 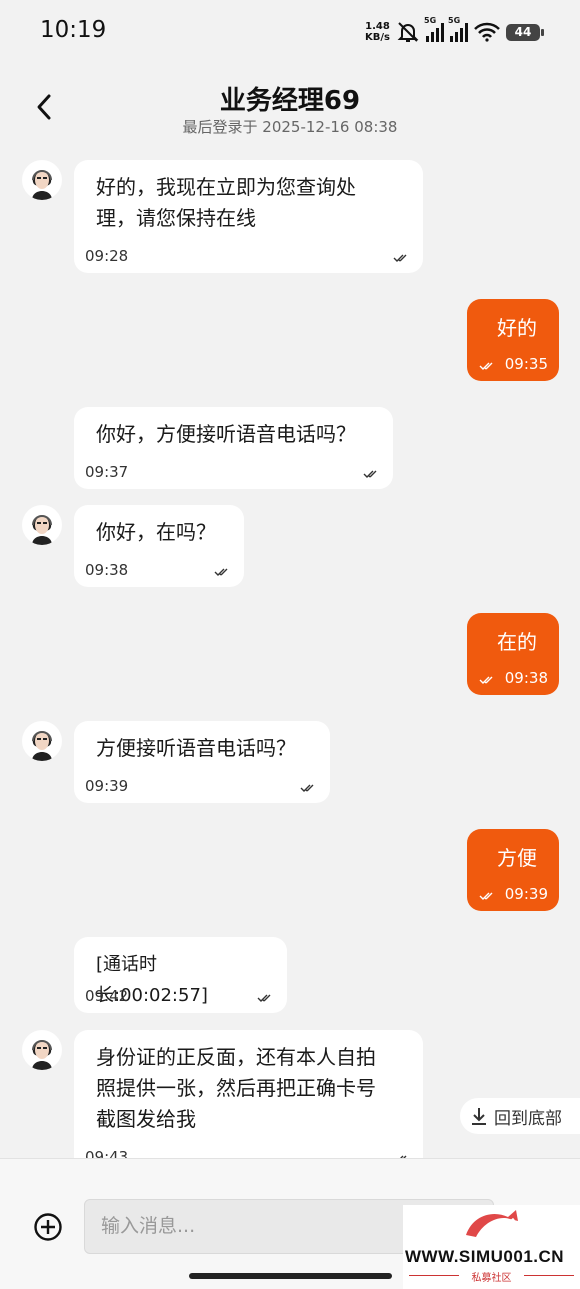 I want to click on message-bubble-outgoing: 方便 09:39, so click(x=513, y=870).